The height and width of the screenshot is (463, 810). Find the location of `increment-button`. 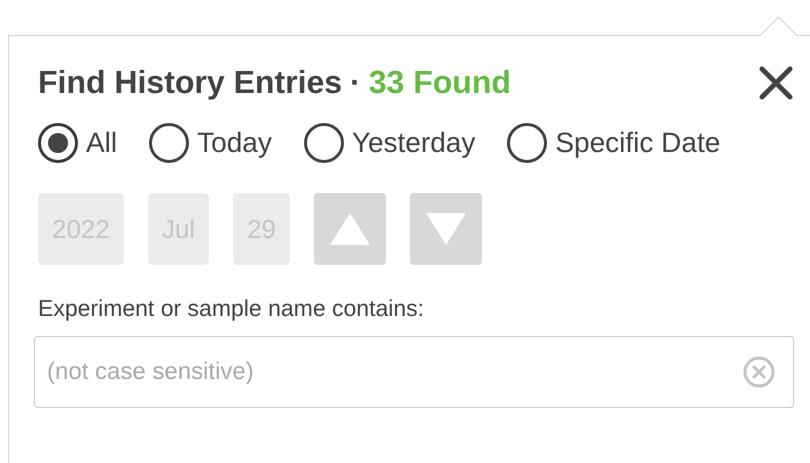

increment-button is located at coordinates (350, 229).